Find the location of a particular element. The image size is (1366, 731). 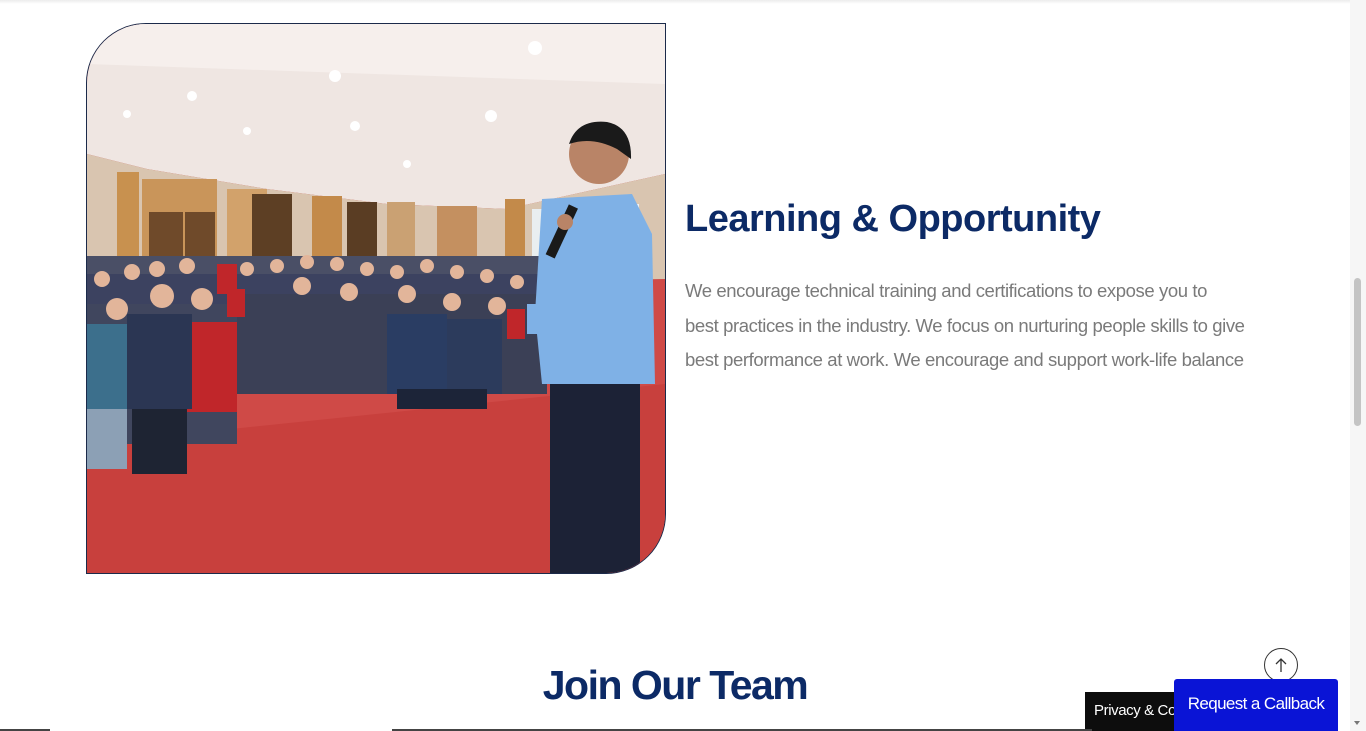

back-to-top-button is located at coordinates (1281, 665).